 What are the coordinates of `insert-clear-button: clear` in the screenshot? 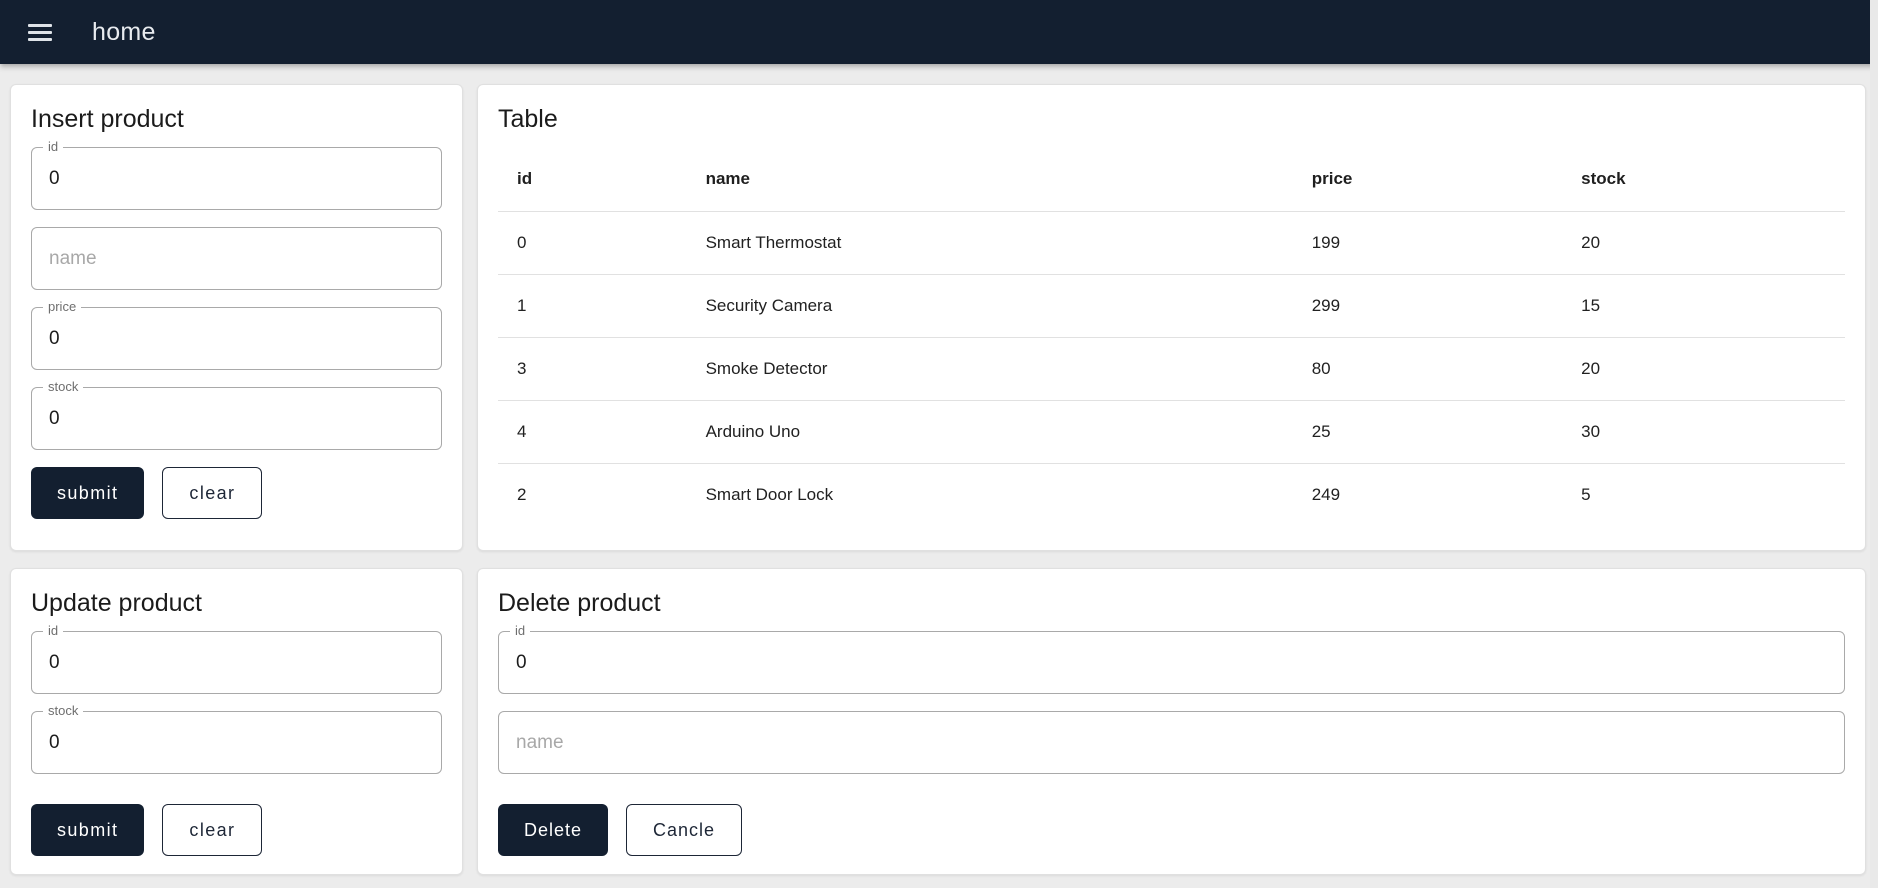 It's located at (212, 493).